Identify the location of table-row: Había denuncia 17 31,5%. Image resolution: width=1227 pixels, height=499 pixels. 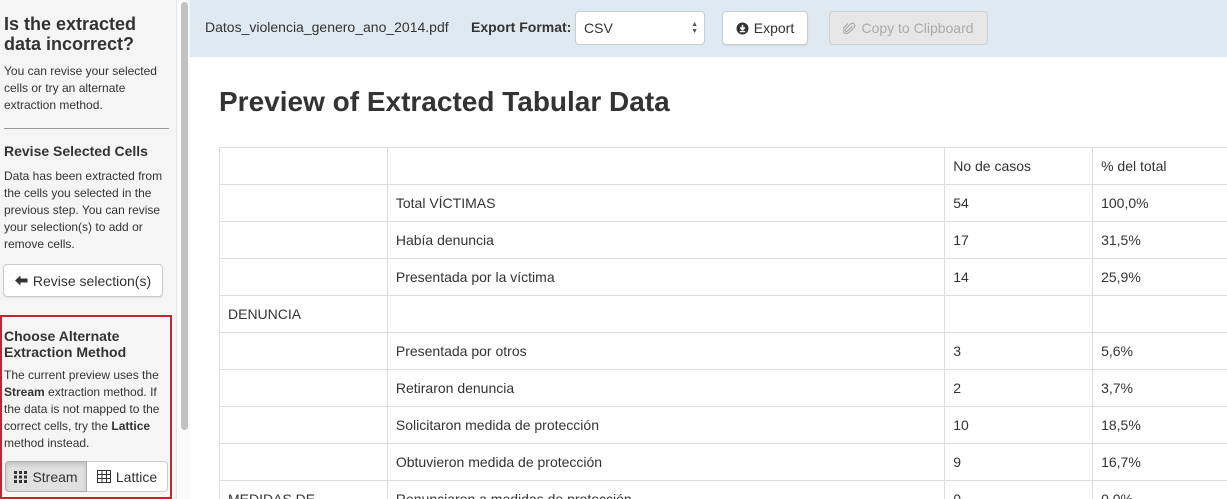
(723, 240).